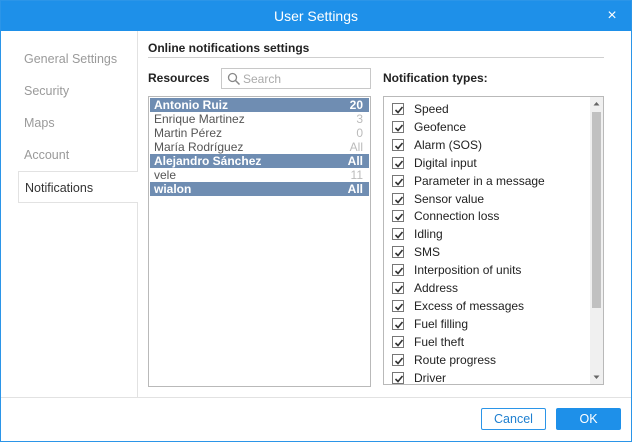 This screenshot has width=632, height=442. What do you see at coordinates (441, 323) in the screenshot?
I see `notification-type-label: Fuel filling` at bounding box center [441, 323].